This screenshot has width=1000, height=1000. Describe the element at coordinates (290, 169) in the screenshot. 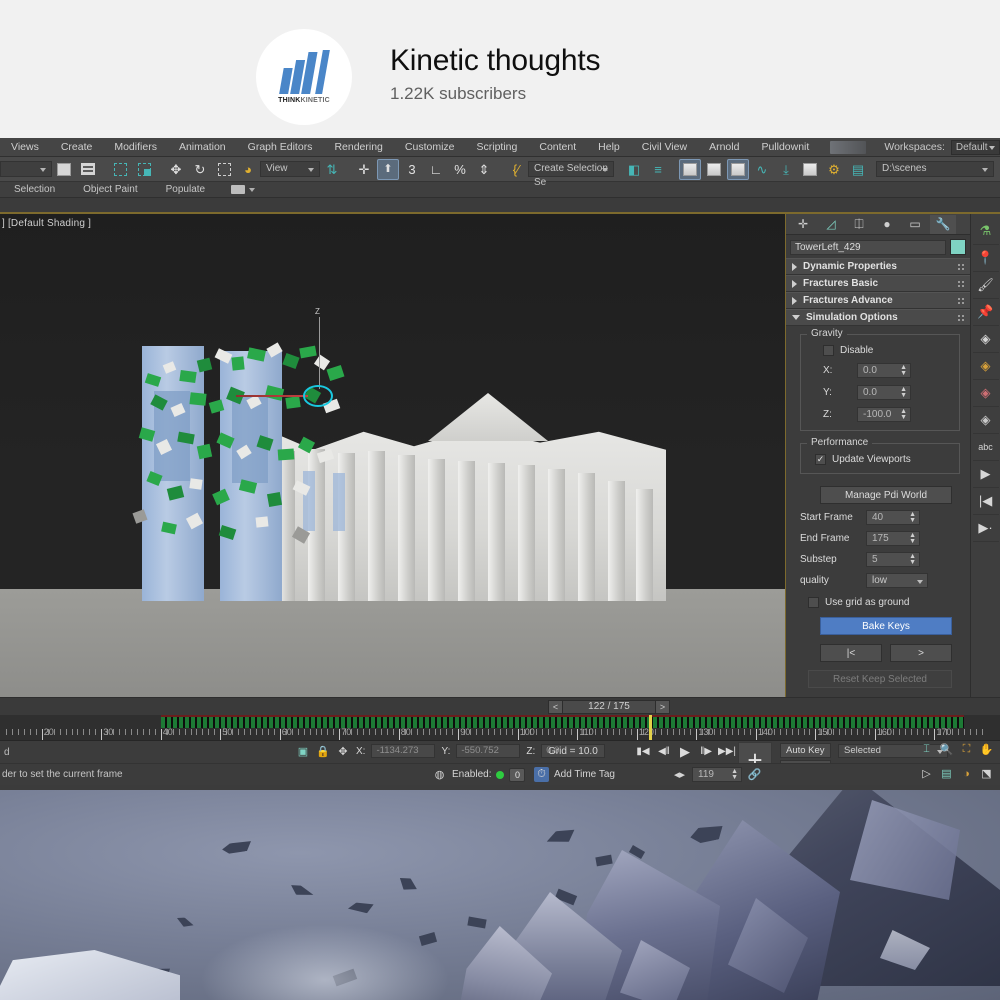

I see `reference-coordinate-system-combo: View` at that location.